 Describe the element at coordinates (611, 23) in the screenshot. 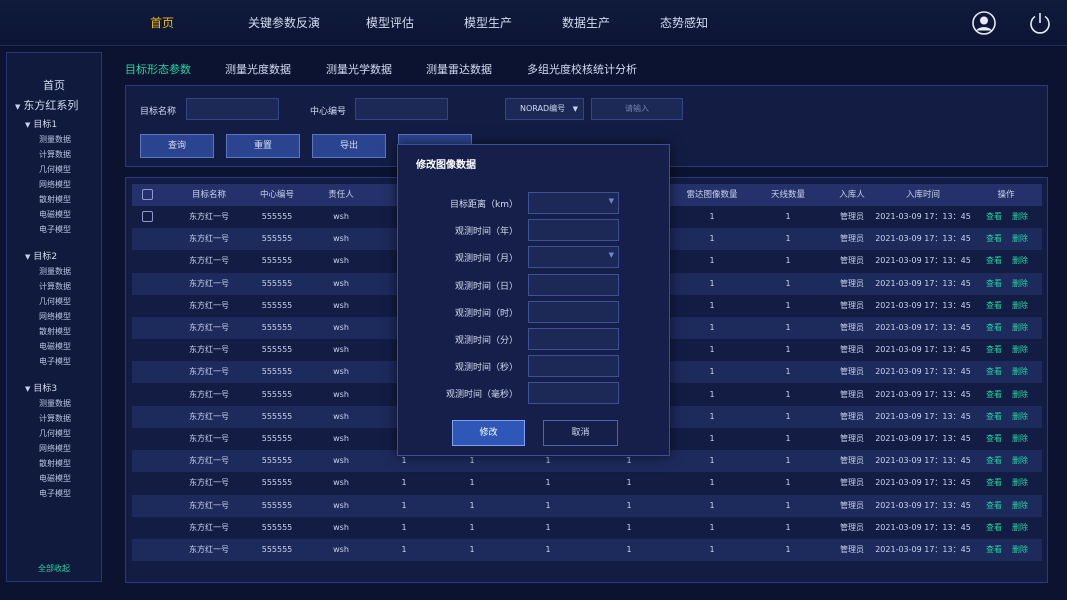

I see `nav-data-production: 数据生产` at that location.